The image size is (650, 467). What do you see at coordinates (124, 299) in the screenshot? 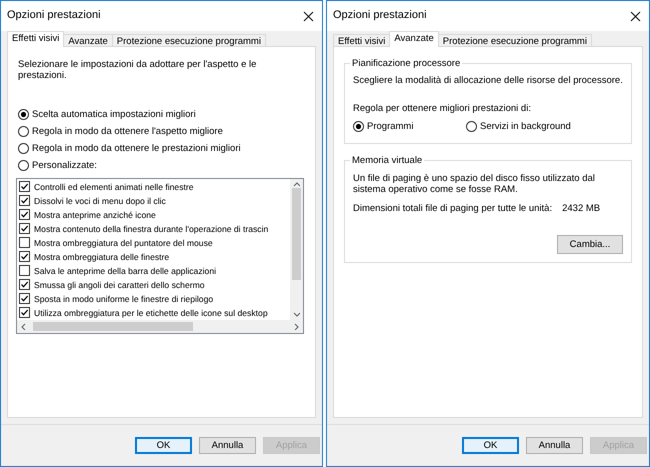
I see `checkbox-label: Sposta in modo uniforme le finestre di riepilogo` at bounding box center [124, 299].